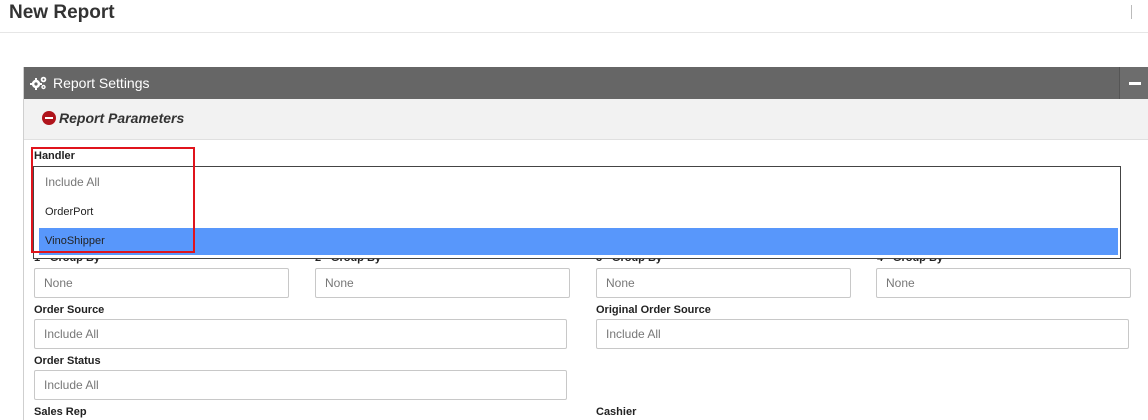  Describe the element at coordinates (653, 310) in the screenshot. I see `original-order-source-label: Original Order Source` at that location.